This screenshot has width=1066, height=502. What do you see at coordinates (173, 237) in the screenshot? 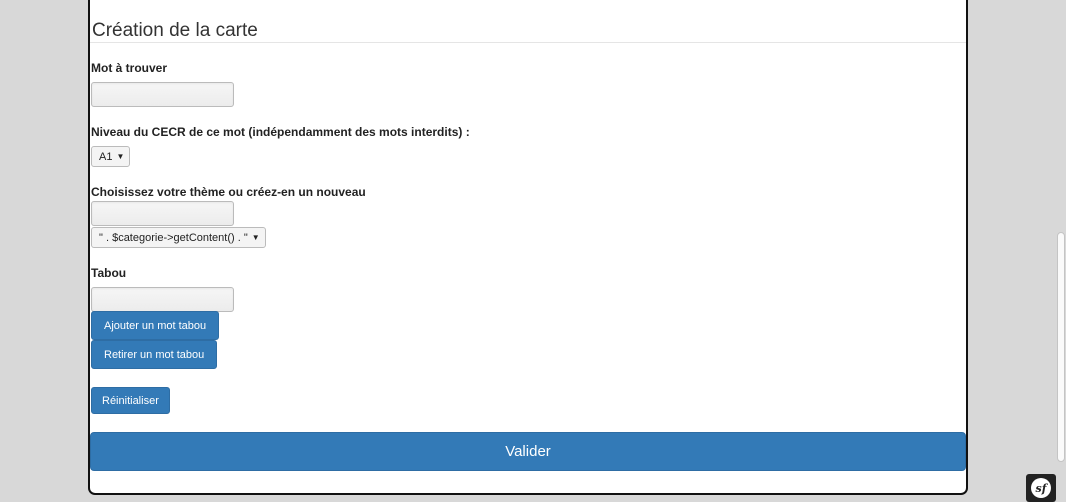
I see `theme-select-value: " . $categorie->getContent() . "` at bounding box center [173, 237].